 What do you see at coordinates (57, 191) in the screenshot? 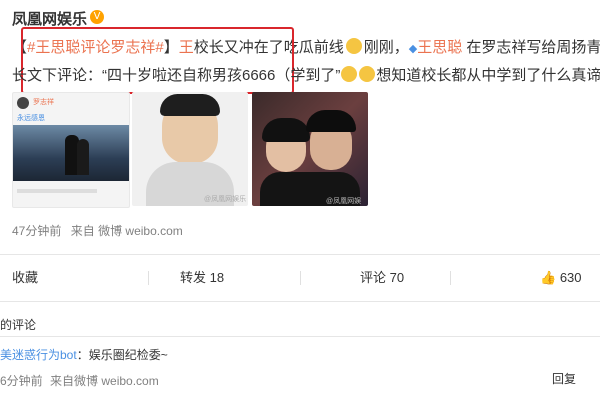
I see `img1-footer` at bounding box center [57, 191].